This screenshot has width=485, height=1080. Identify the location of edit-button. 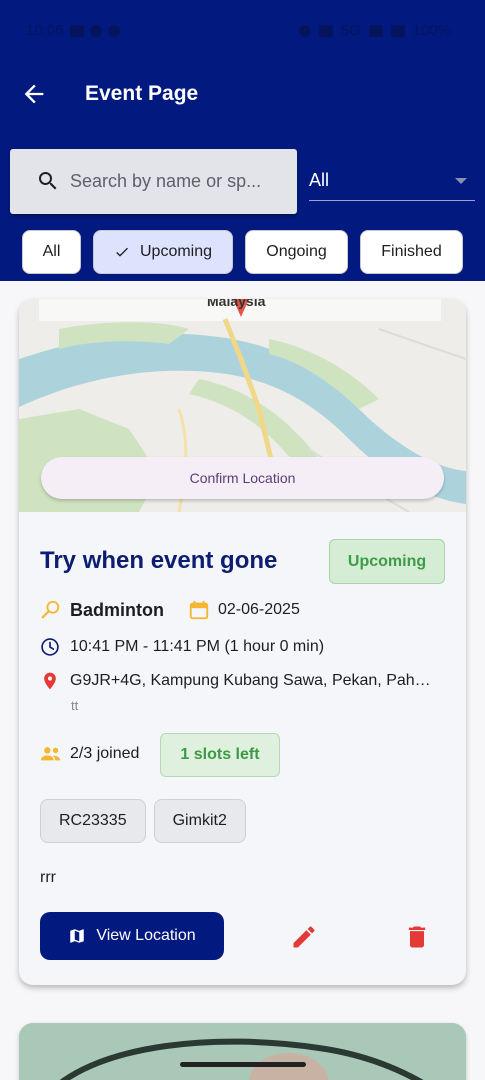
(305, 938).